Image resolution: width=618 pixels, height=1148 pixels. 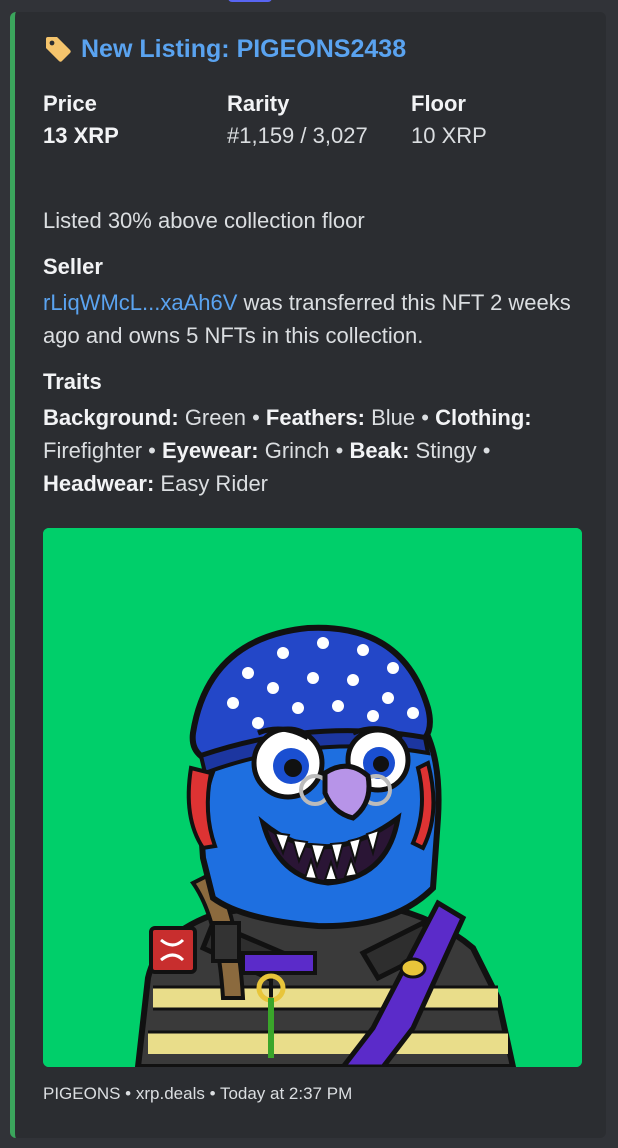 I want to click on trait-value: Easy Rider, so click(x=214, y=483).